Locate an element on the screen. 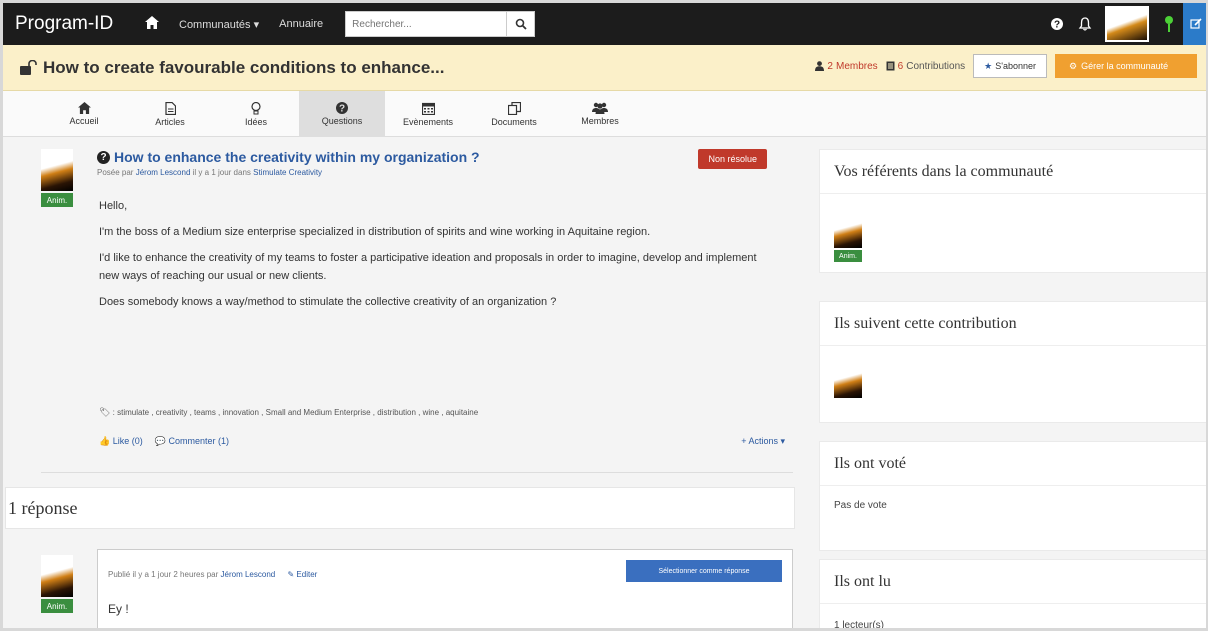 The image size is (1208, 631). meta-prefix: Publié il y a 1 jour 2 heures par is located at coordinates (163, 574).